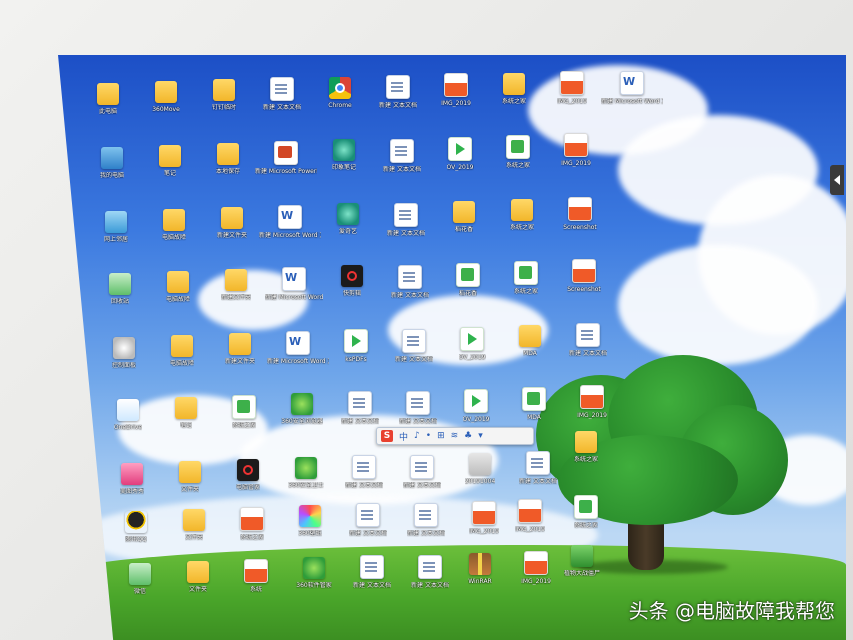  Describe the element at coordinates (582, 561) in the screenshot. I see `desktop-icon: 植物大战僵尸` at that location.